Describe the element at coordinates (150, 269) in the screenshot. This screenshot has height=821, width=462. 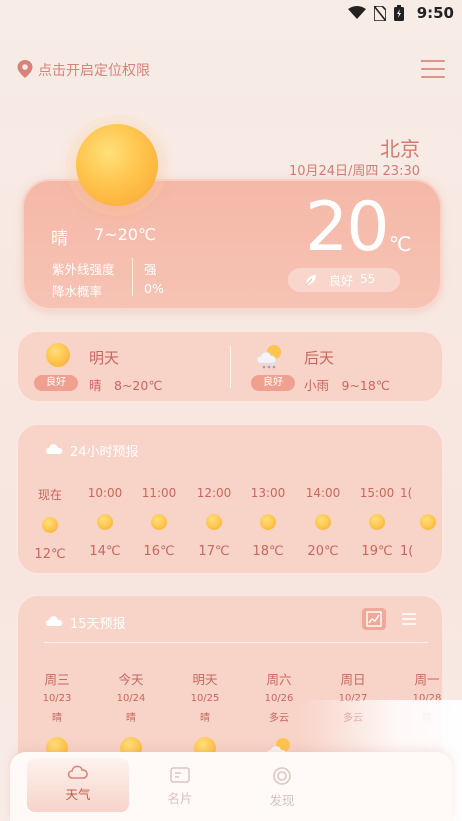
I see `uv-value: 强` at that location.